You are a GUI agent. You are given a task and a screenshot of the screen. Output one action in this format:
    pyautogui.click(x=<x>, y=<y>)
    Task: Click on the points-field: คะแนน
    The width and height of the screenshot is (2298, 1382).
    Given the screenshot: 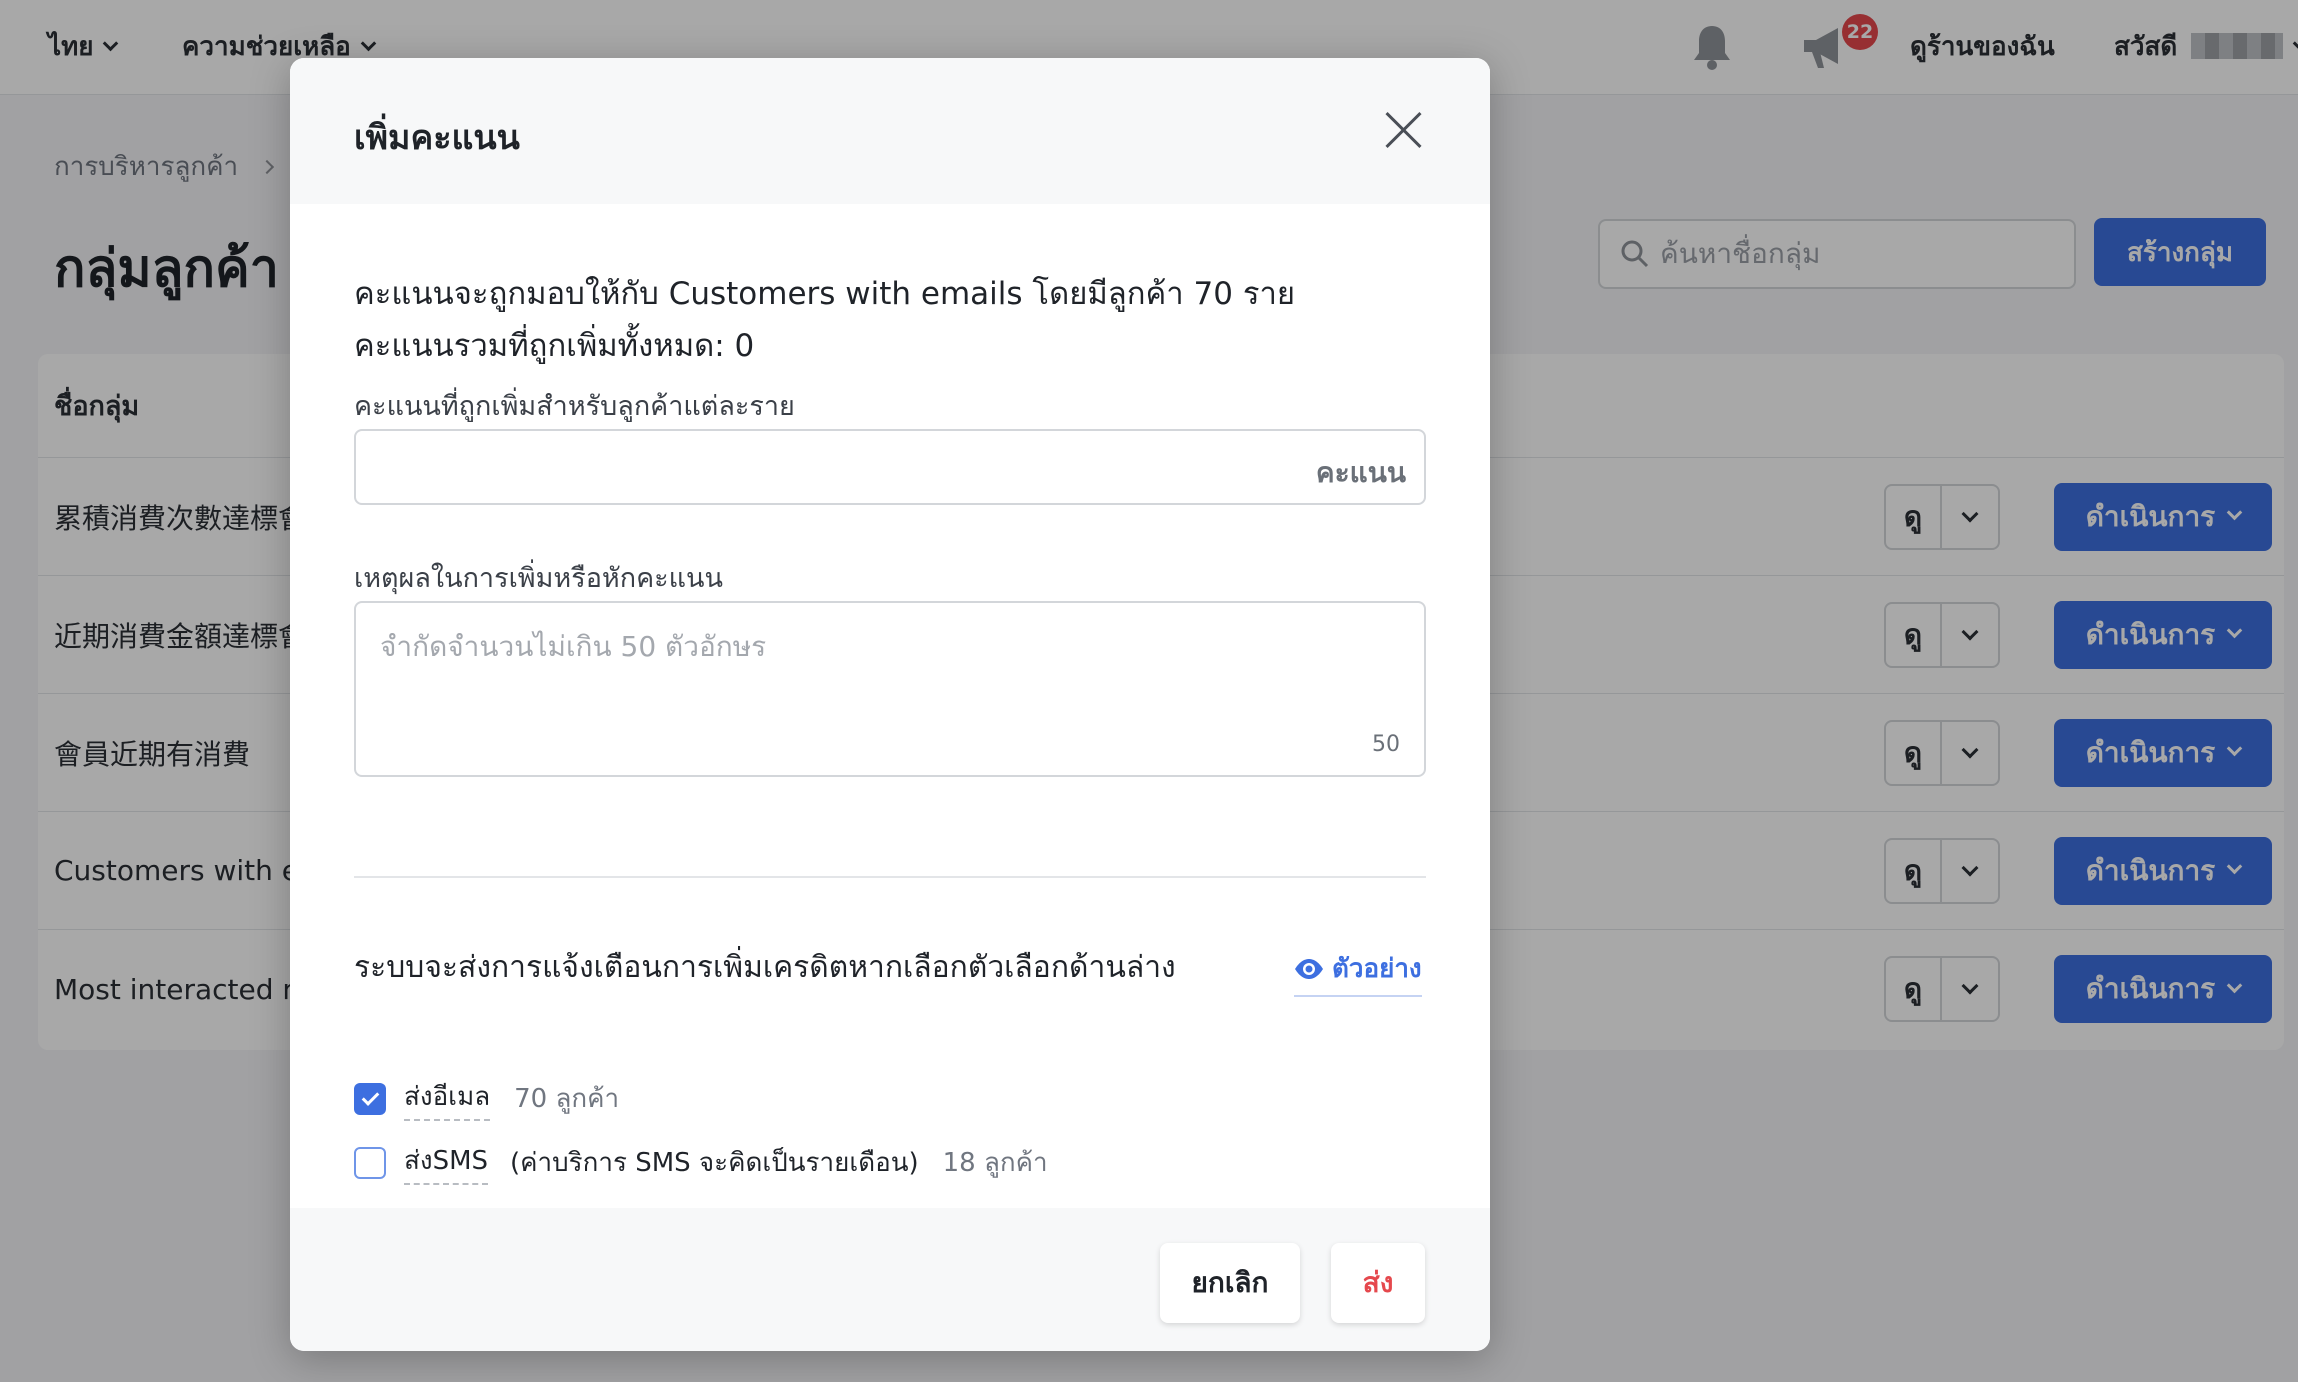 What is the action you would take?
    pyautogui.click(x=890, y=467)
    